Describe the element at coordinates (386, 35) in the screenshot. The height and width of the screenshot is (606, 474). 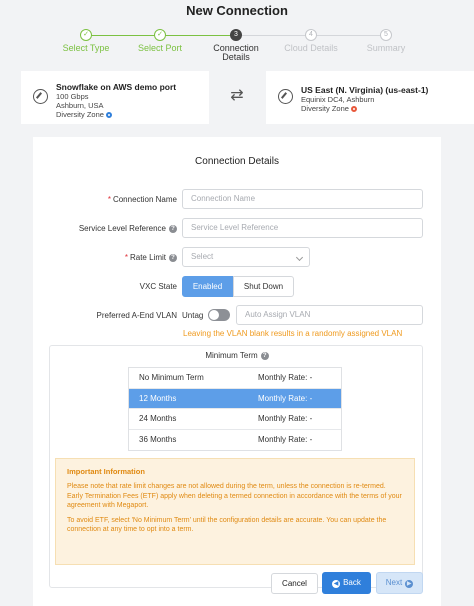
I see `step-number: 5` at that location.